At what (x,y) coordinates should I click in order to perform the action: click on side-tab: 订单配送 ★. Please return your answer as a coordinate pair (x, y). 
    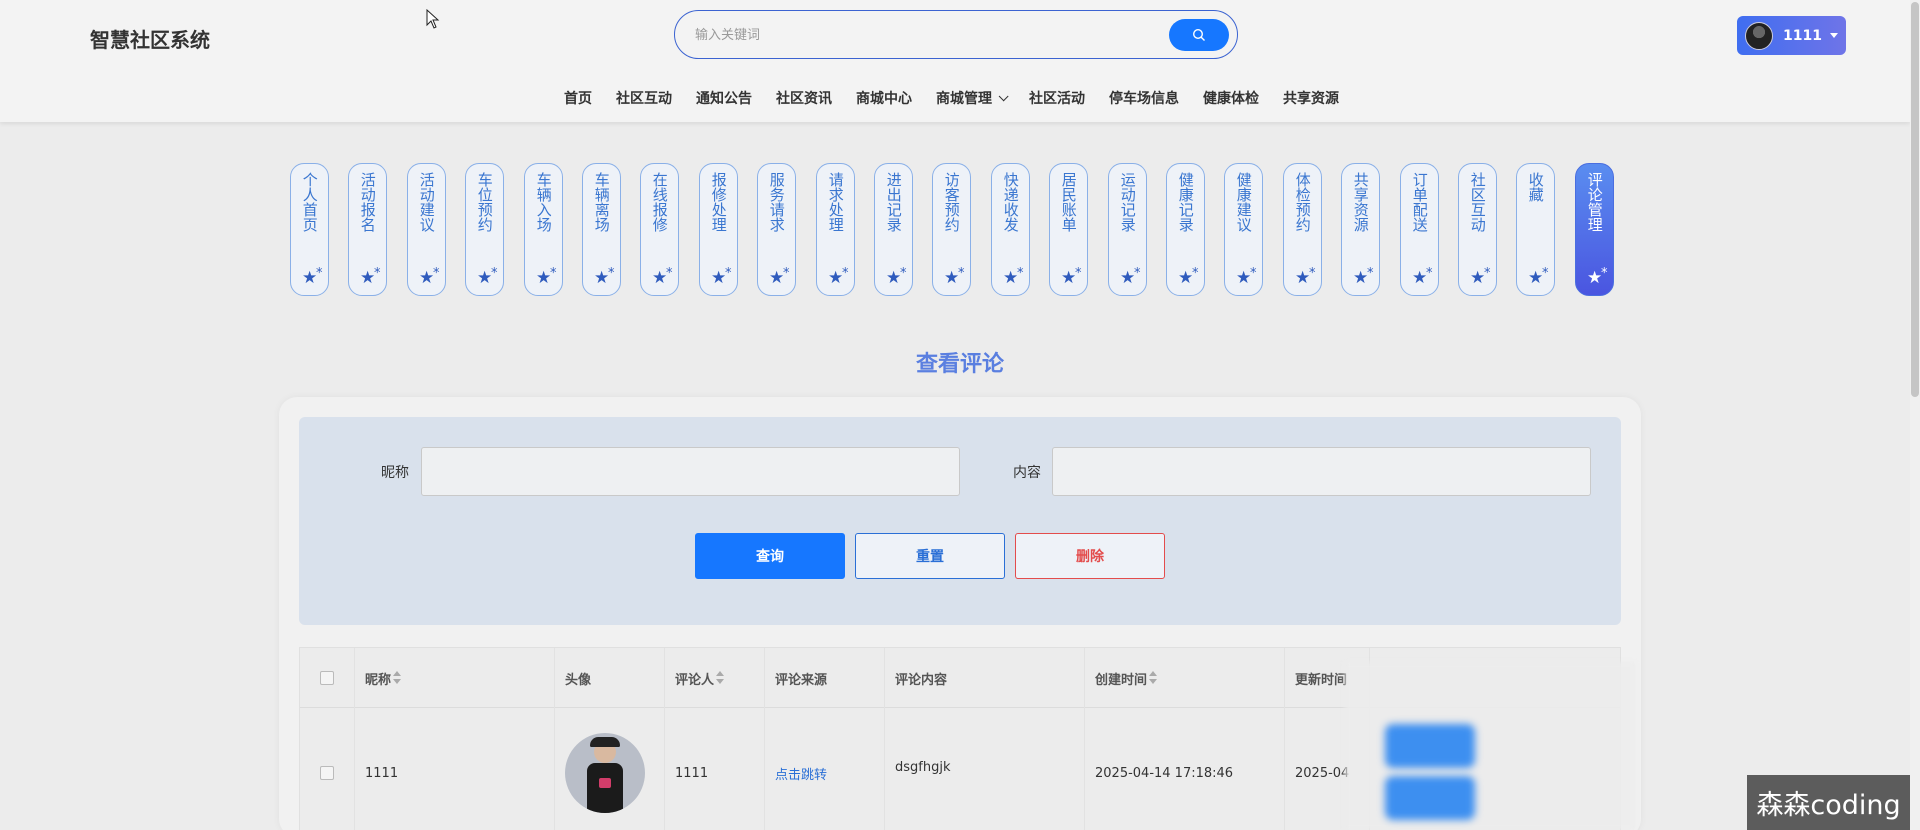
    Looking at the image, I should click on (1419, 229).